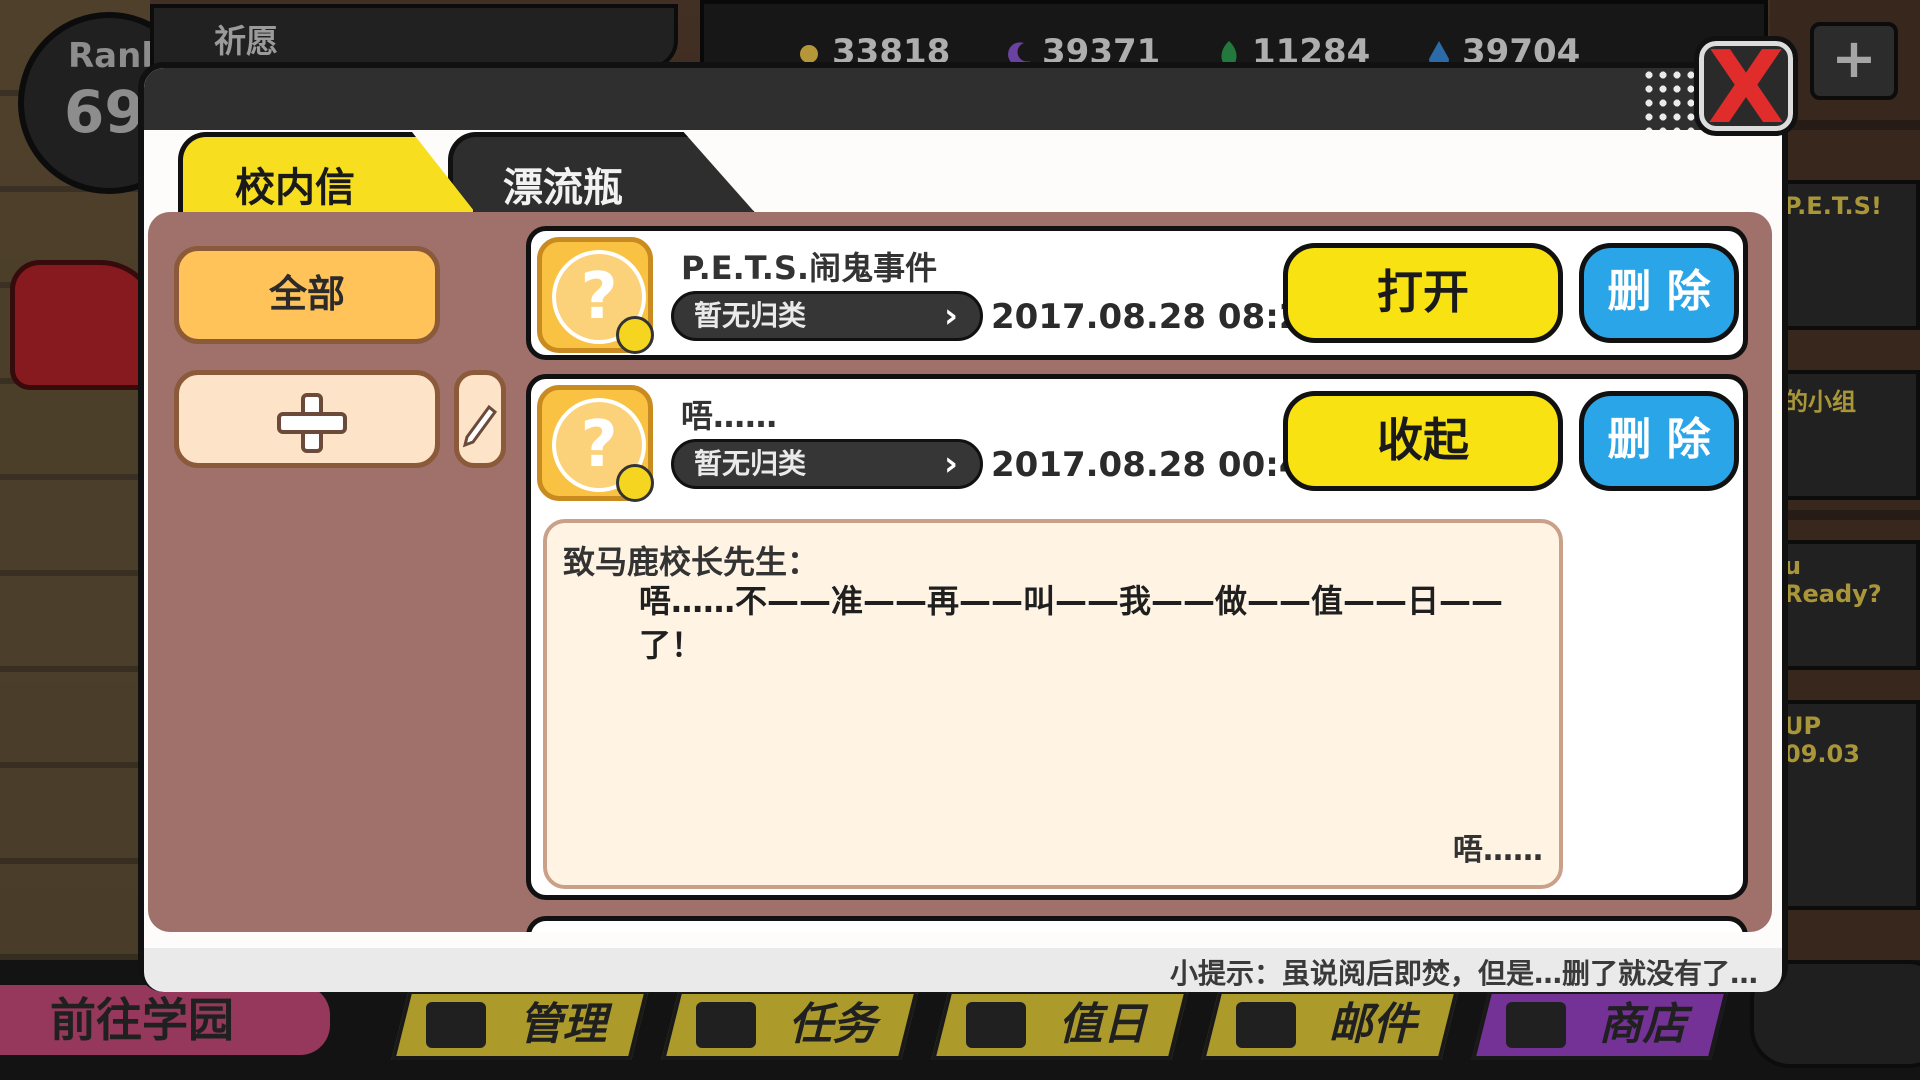 The image size is (1920, 1080). Describe the element at coordinates (1159, 317) in the screenshot. I see `mail-date: 2017.08.28 08:27` at that location.